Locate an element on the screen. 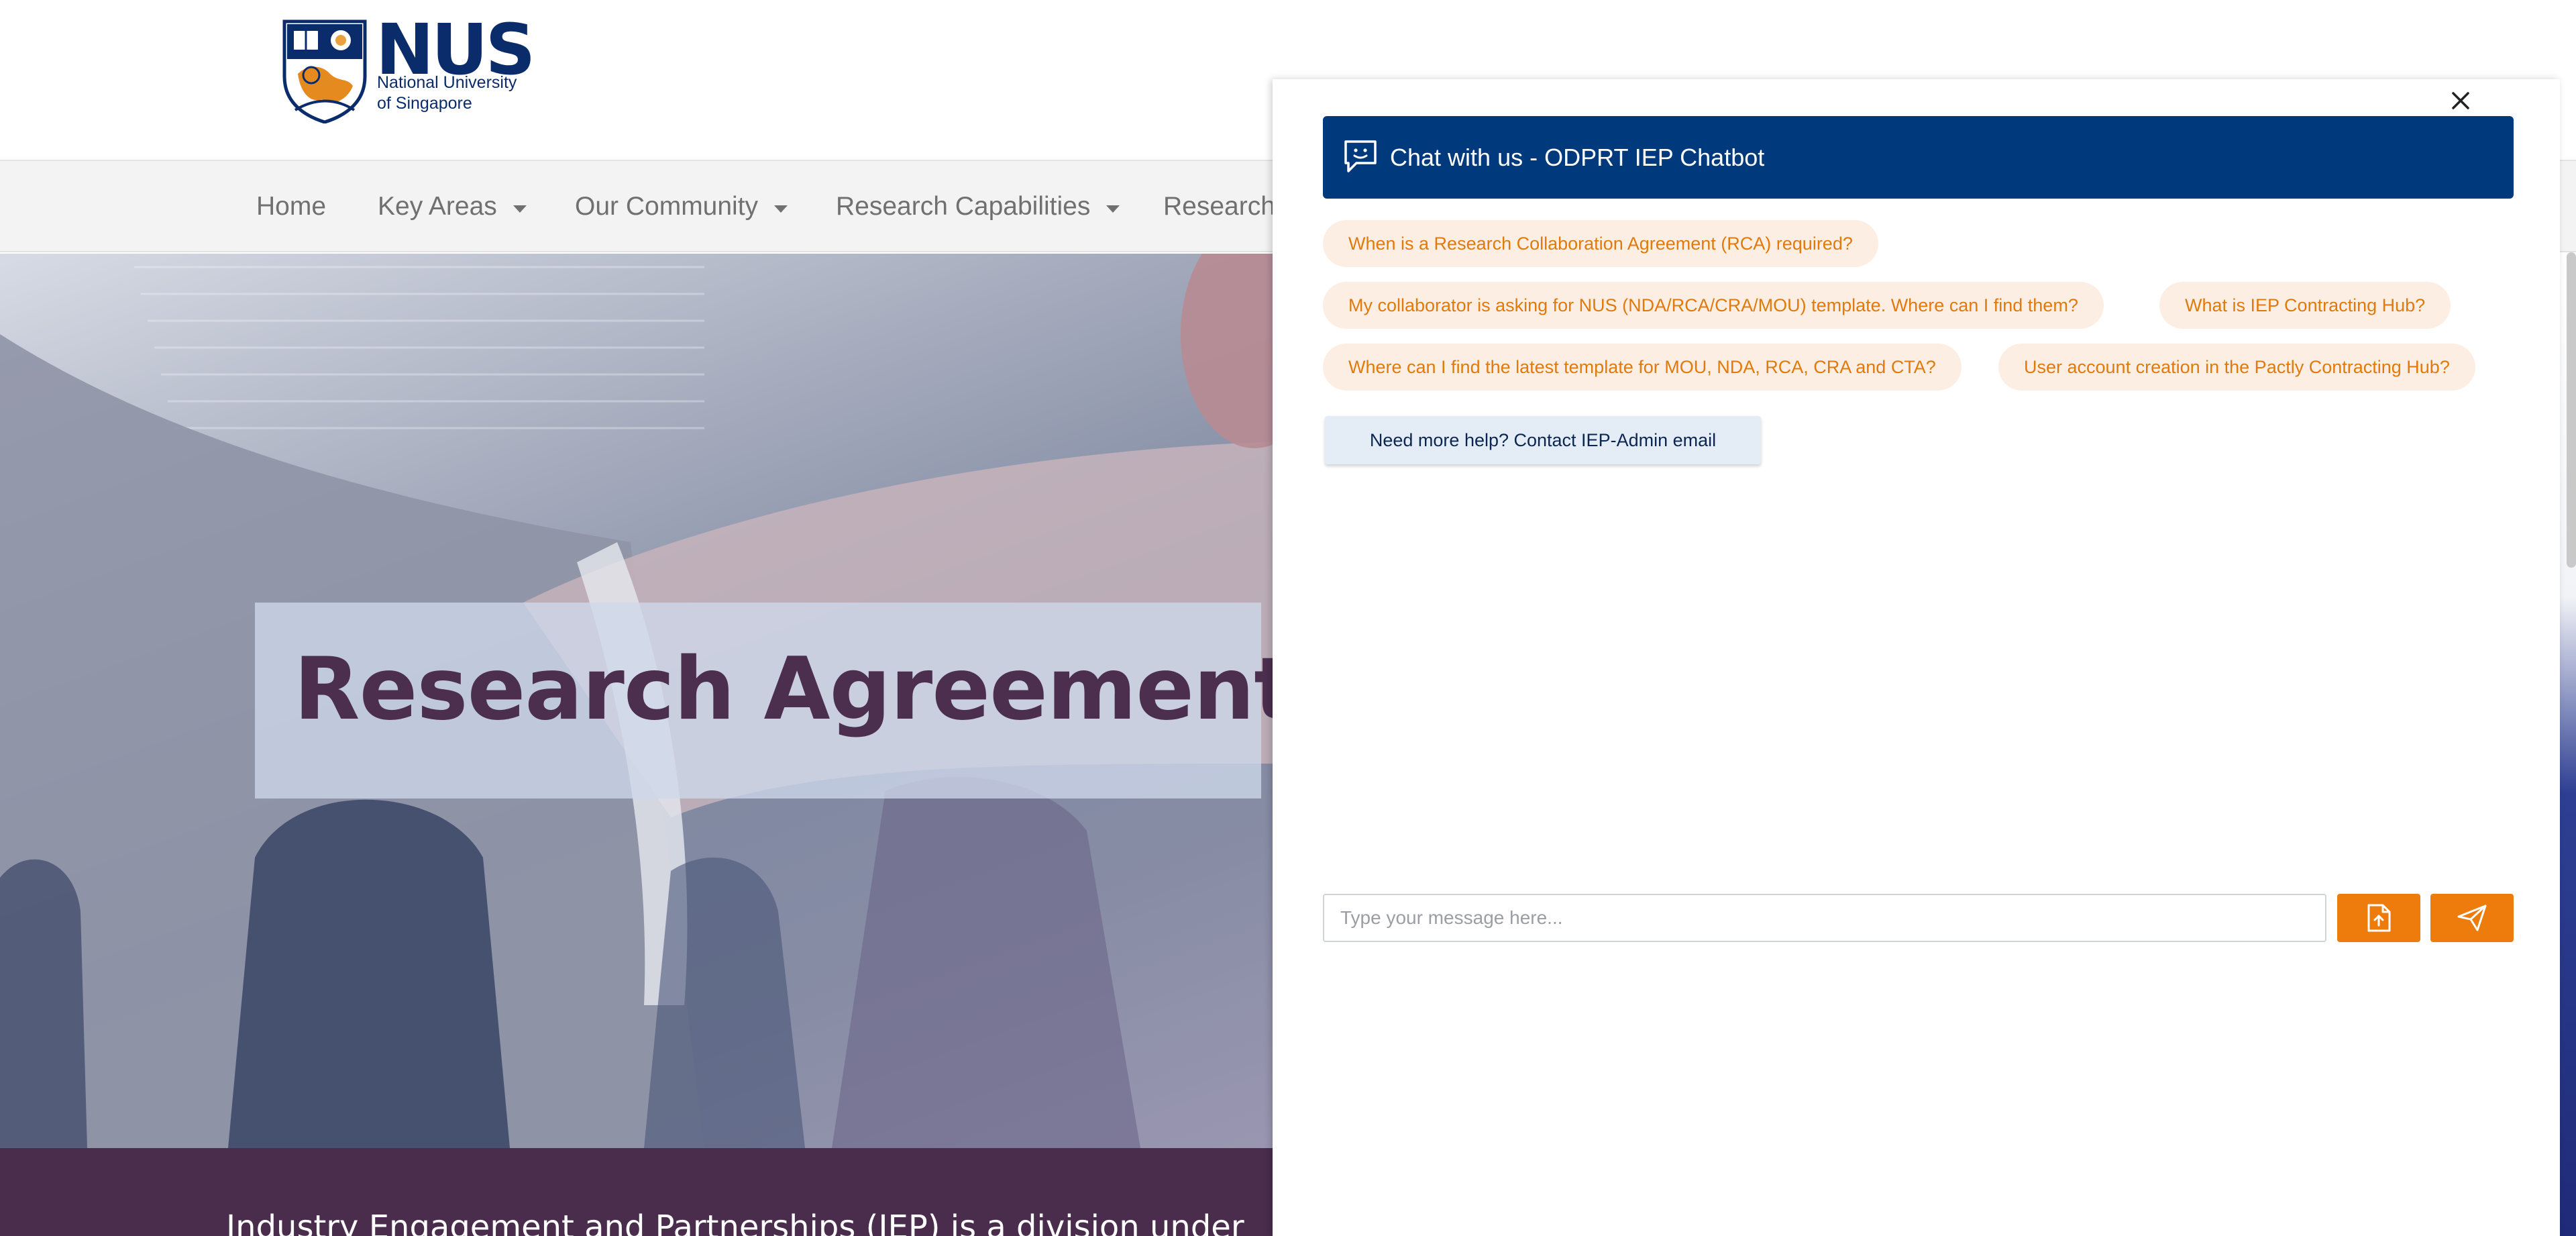 This screenshot has width=2576, height=1236. nav-item-label: Home is located at coordinates (291, 206).